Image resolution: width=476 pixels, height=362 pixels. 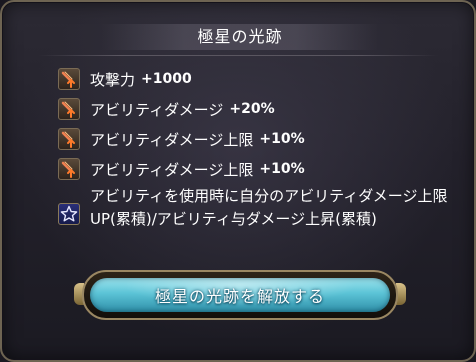 What do you see at coordinates (113, 79) in the screenshot?
I see `effect-label: 攻撃力` at bounding box center [113, 79].